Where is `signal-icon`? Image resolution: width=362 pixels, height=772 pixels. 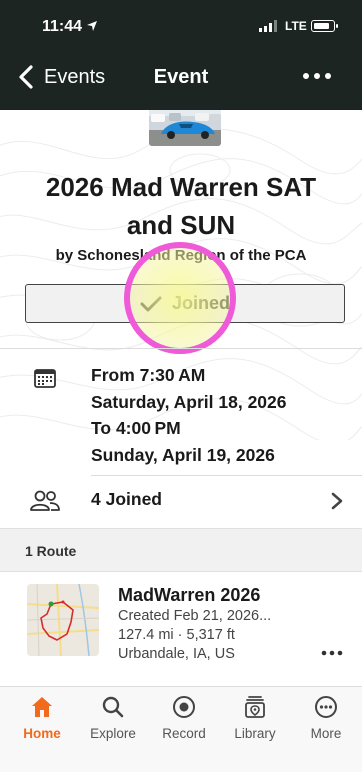
signal-icon is located at coordinates (268, 26).